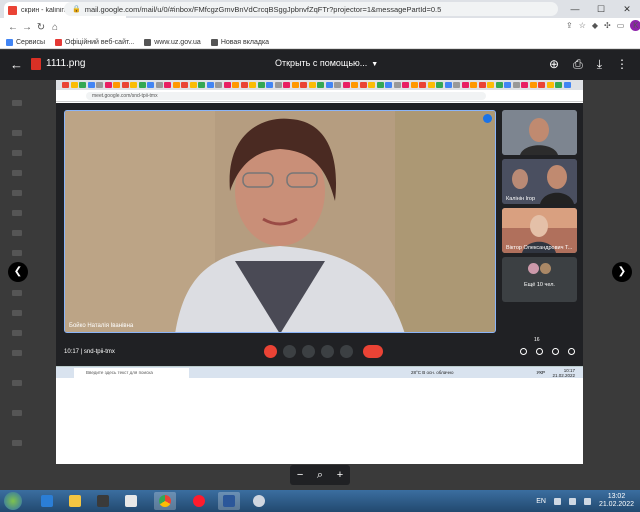 The image size is (640, 512). What do you see at coordinates (607, 25) in the screenshot?
I see `puzzle-icon: ✣` at bounding box center [607, 25].